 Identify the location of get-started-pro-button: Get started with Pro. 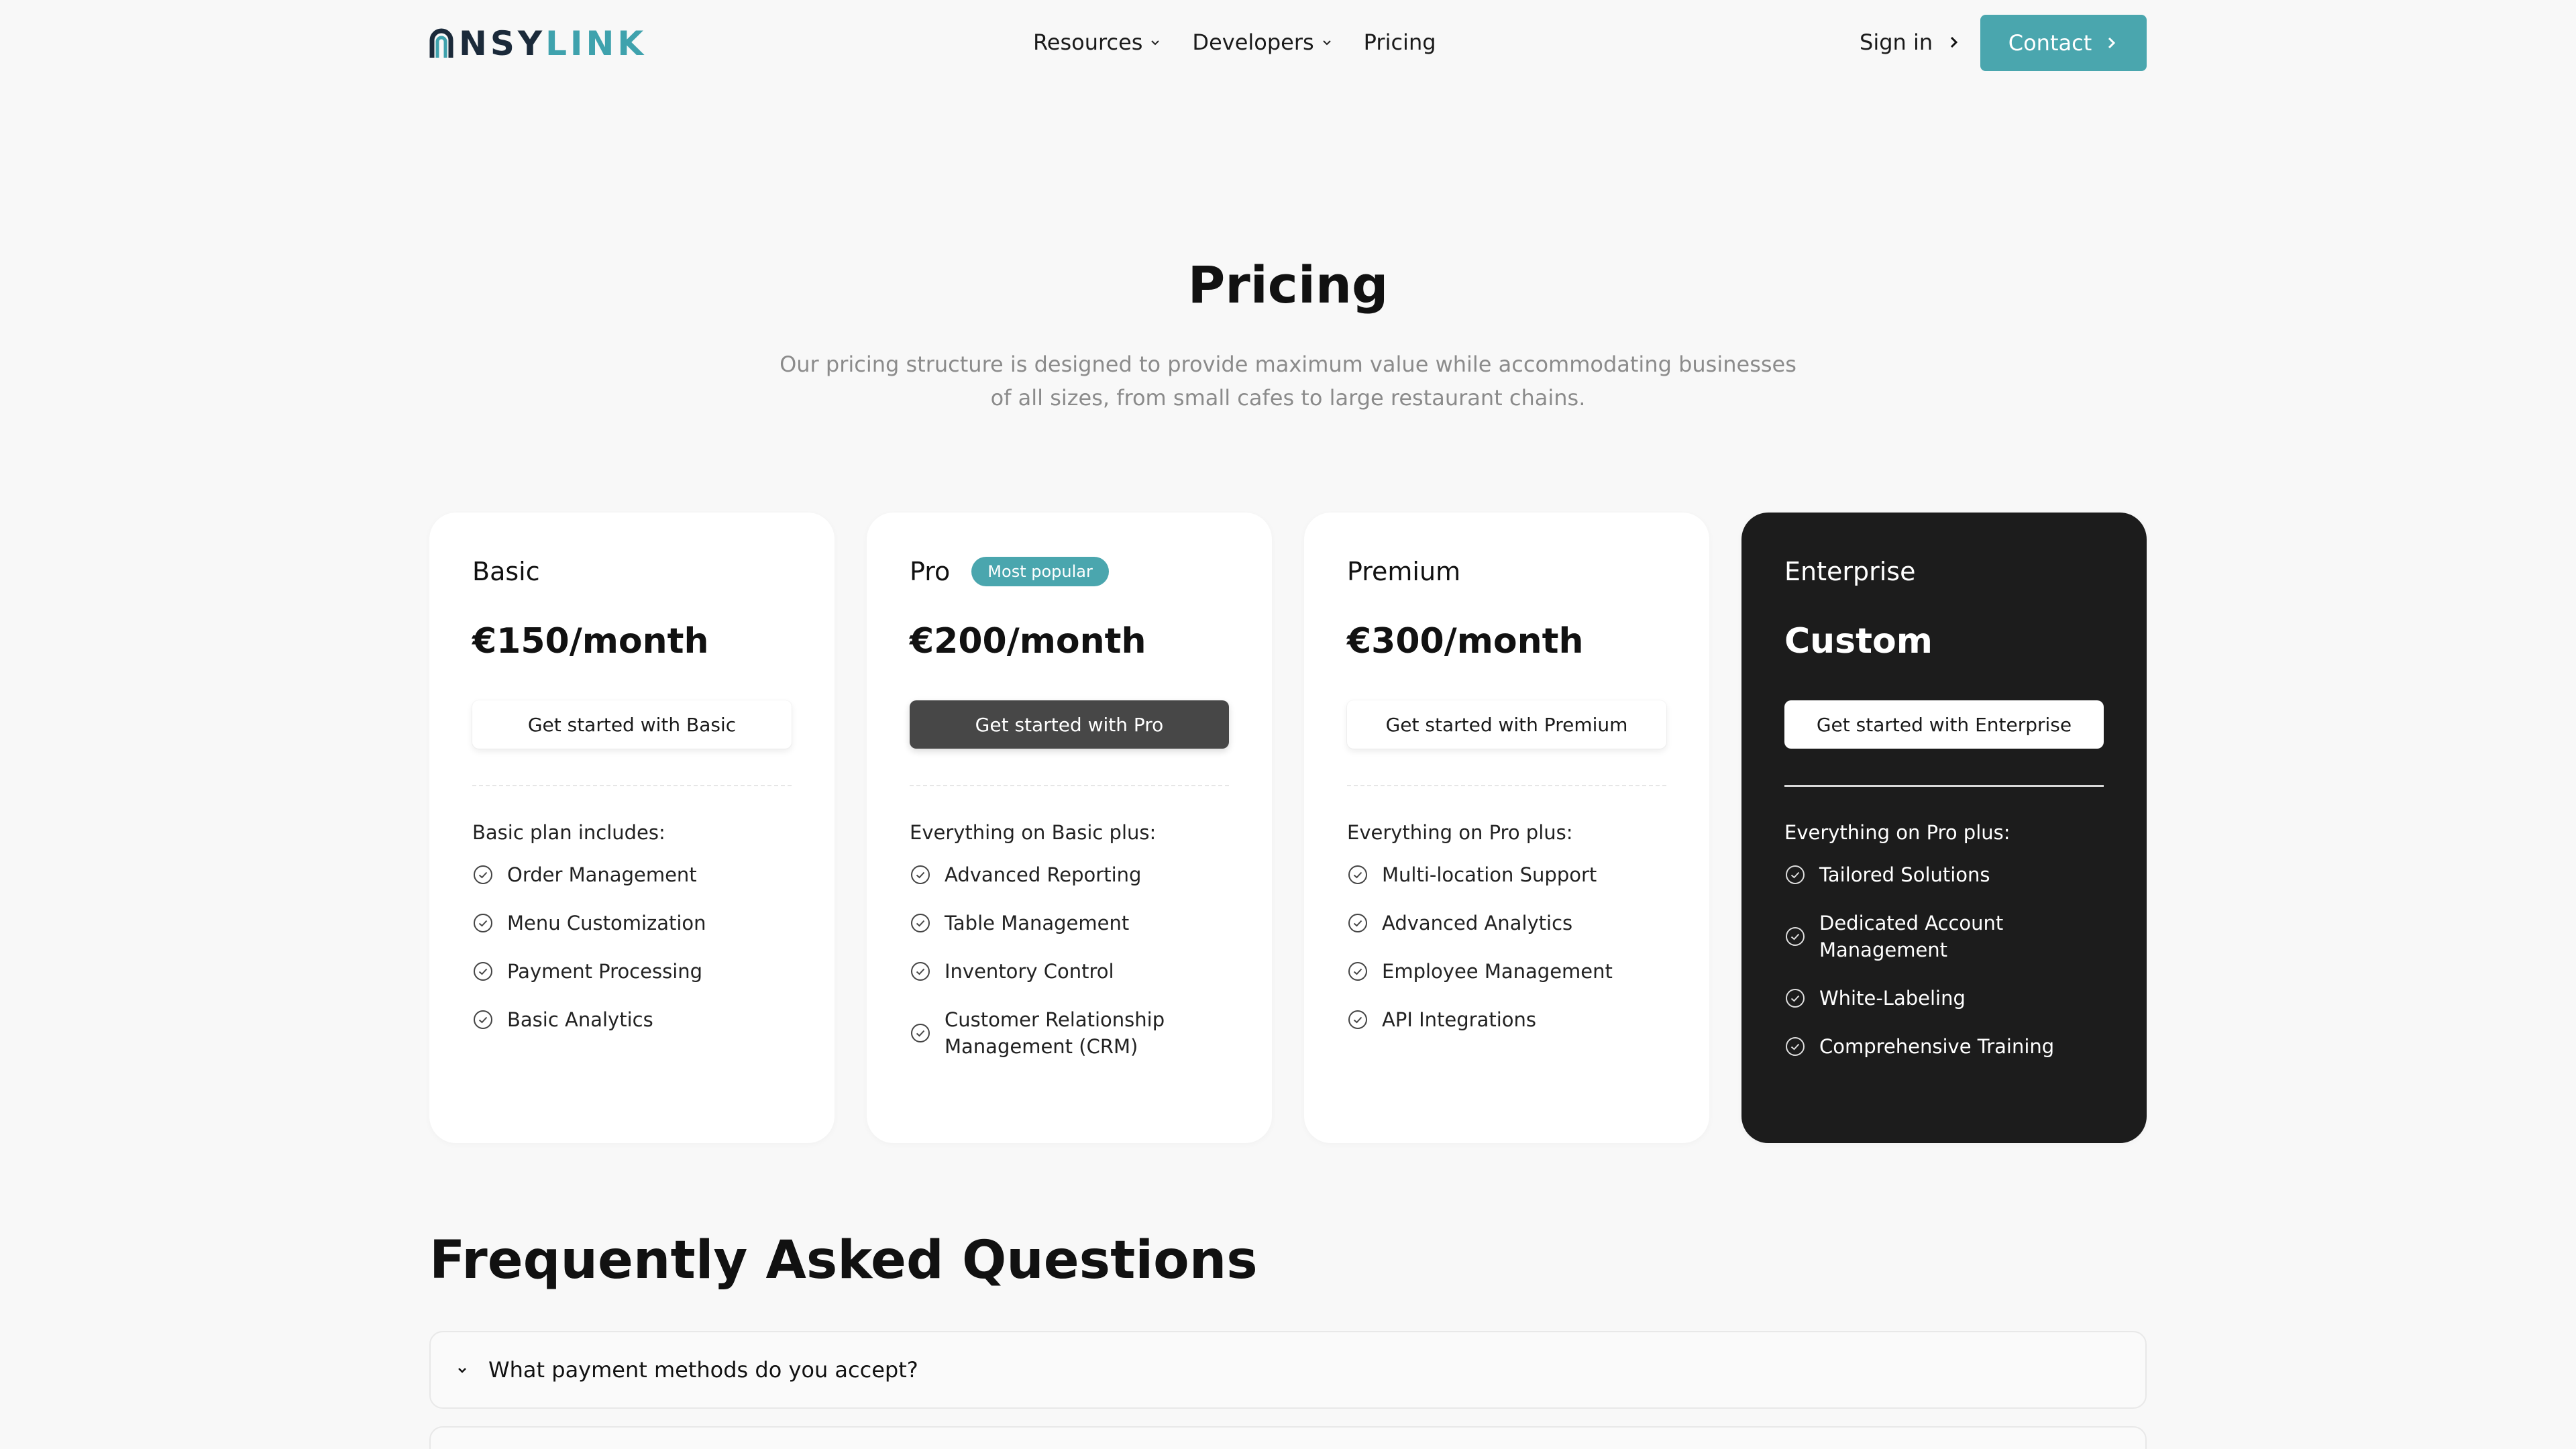
(1069, 724).